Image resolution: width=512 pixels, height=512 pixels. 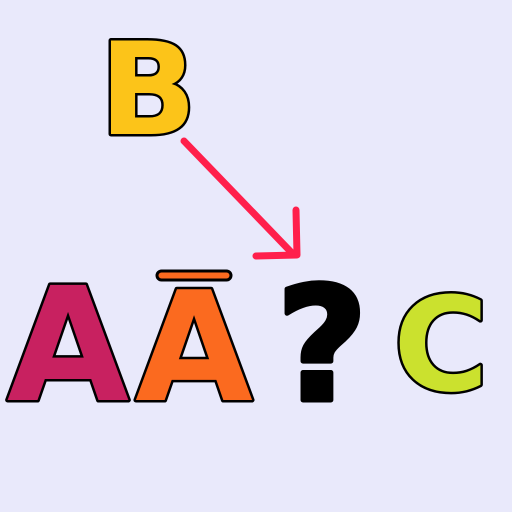 I want to click on letter-c: C, so click(x=440, y=345).